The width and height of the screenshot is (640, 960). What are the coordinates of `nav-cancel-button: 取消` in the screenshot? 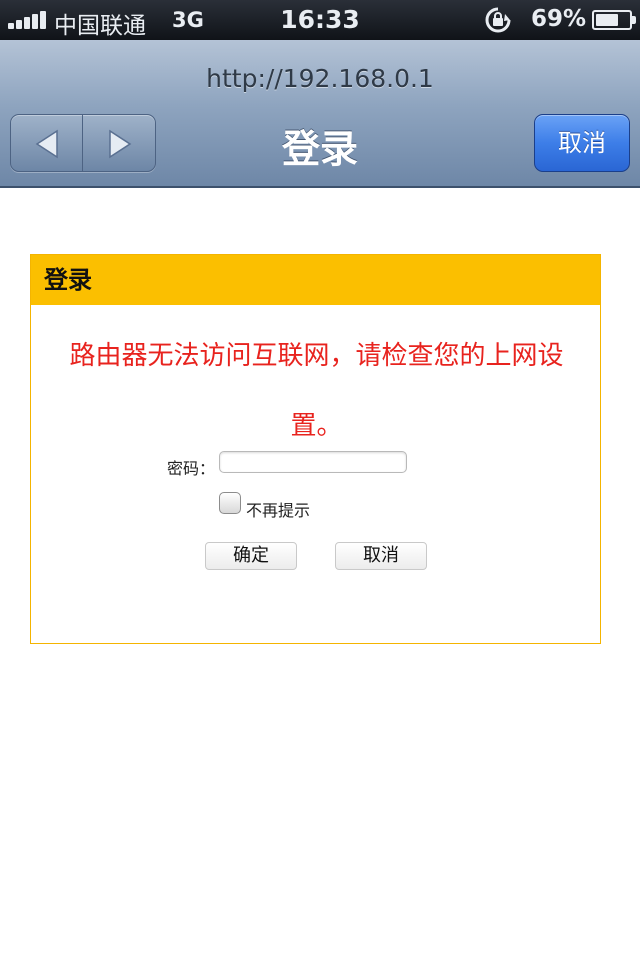 It's located at (582, 143).